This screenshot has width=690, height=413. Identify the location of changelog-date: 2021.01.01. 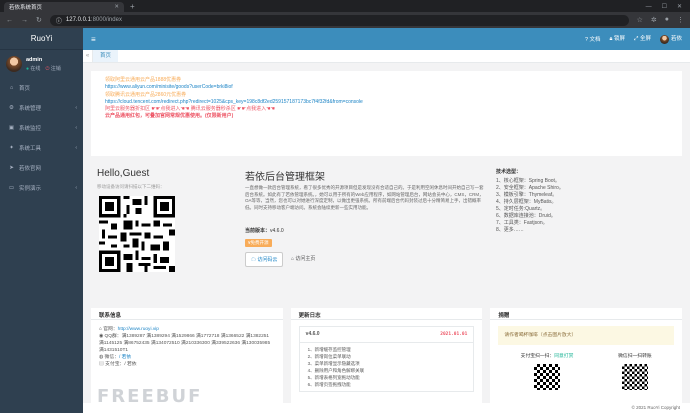
(454, 334).